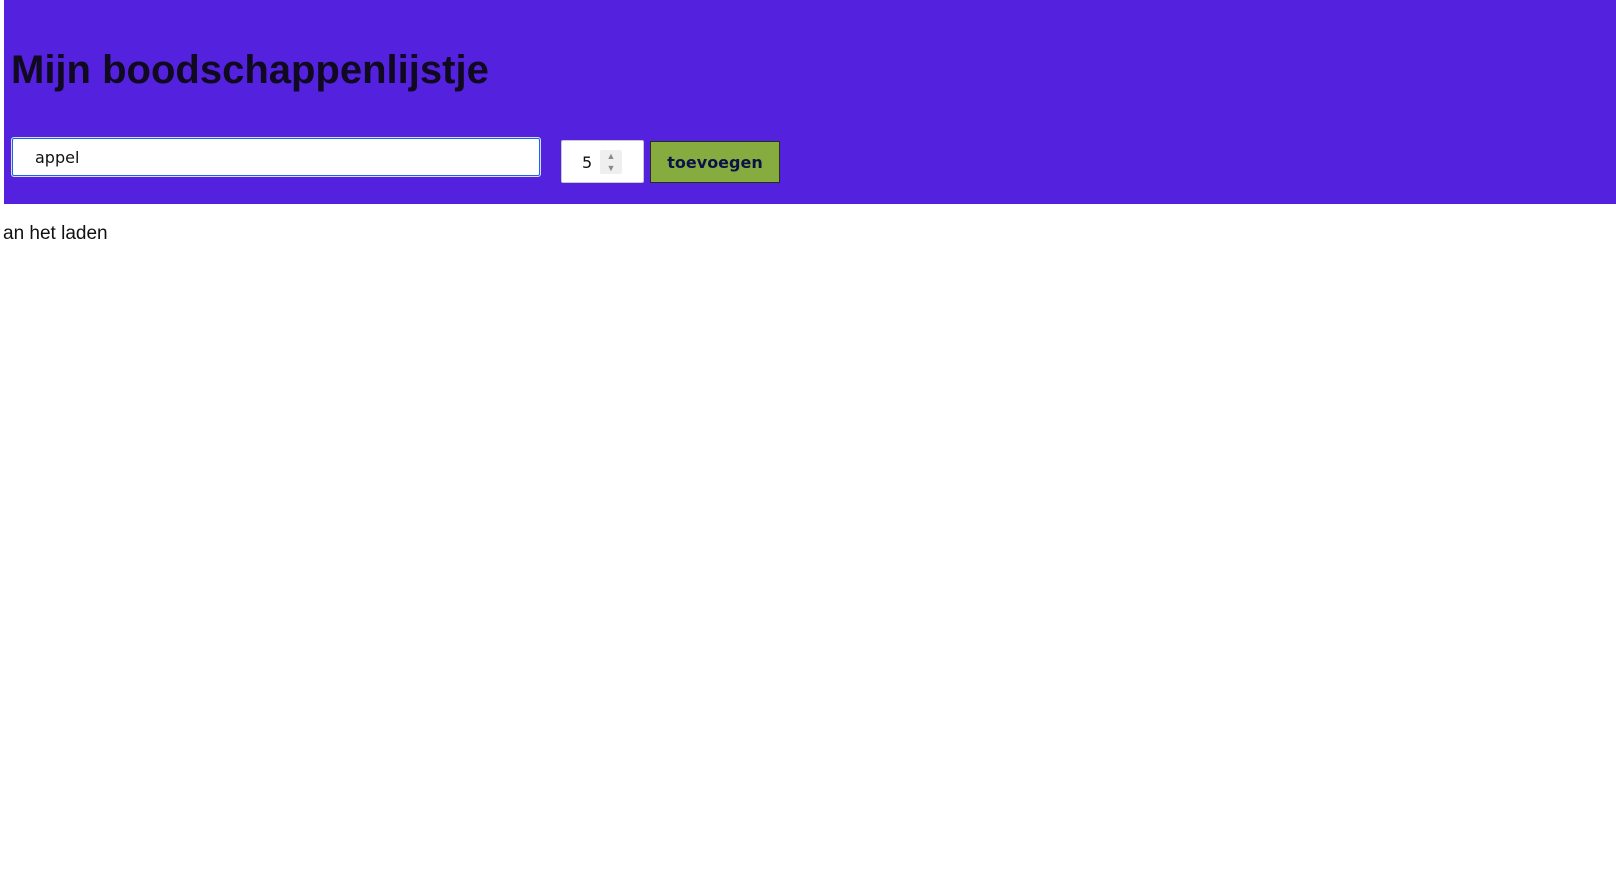 The width and height of the screenshot is (1616, 888). I want to click on item-name-input, so click(276, 157).